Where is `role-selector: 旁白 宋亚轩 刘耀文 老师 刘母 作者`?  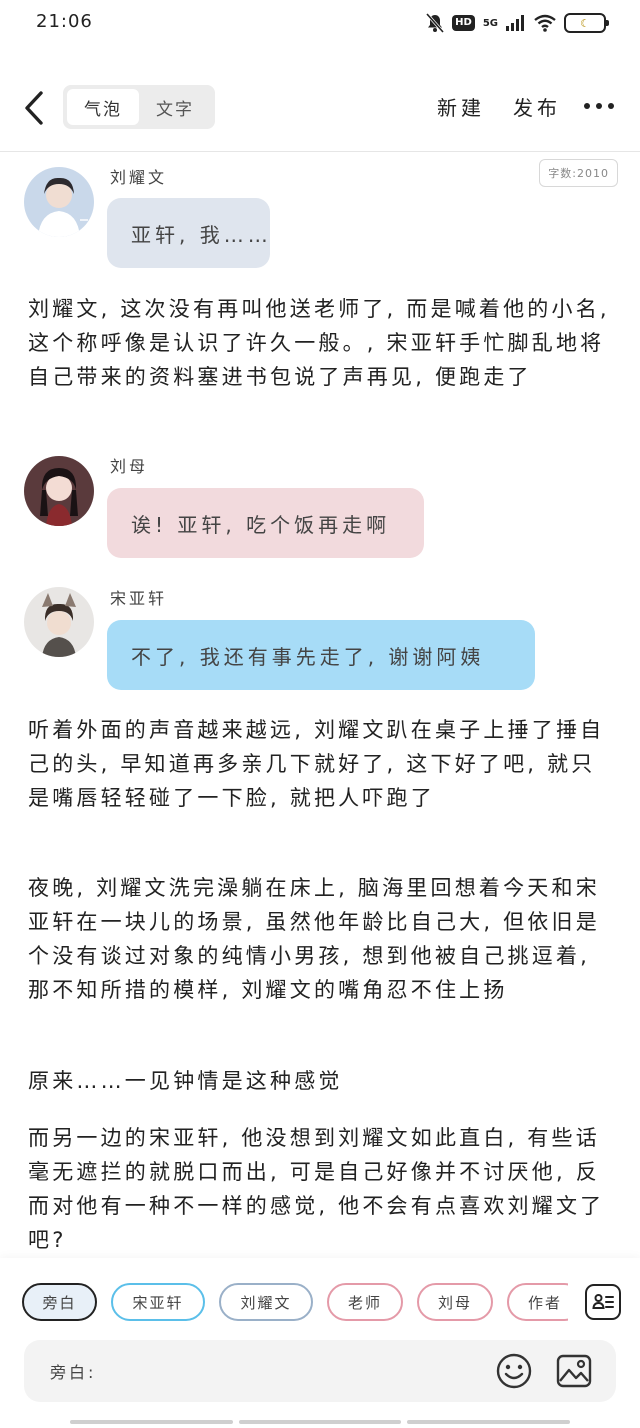 role-selector: 旁白 宋亚轩 刘耀文 老师 刘母 作者 is located at coordinates (320, 1303).